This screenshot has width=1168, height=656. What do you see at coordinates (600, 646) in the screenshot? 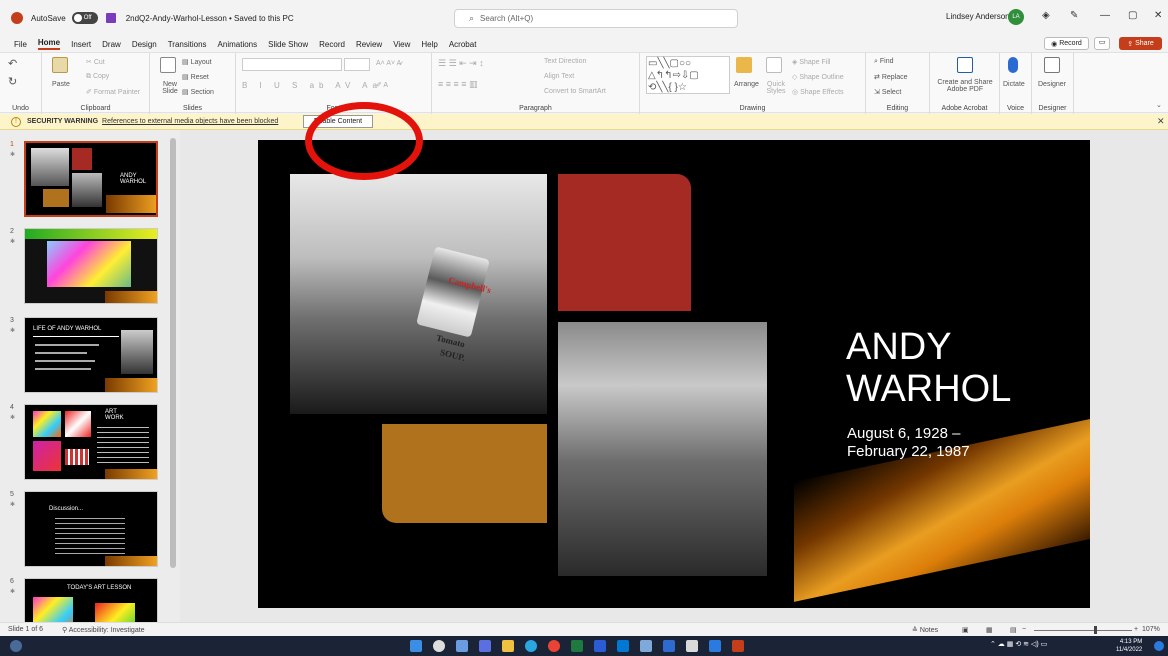
I see `word-icon` at bounding box center [600, 646].